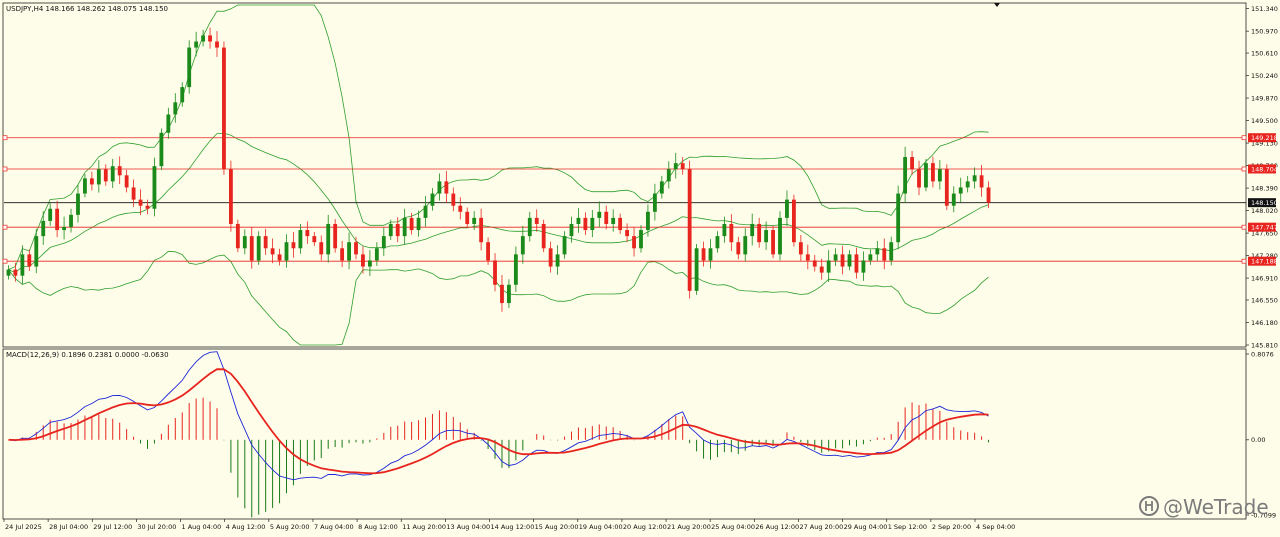  I want to click on x-tick-label: 15 Aug 20:00, so click(557, 527).